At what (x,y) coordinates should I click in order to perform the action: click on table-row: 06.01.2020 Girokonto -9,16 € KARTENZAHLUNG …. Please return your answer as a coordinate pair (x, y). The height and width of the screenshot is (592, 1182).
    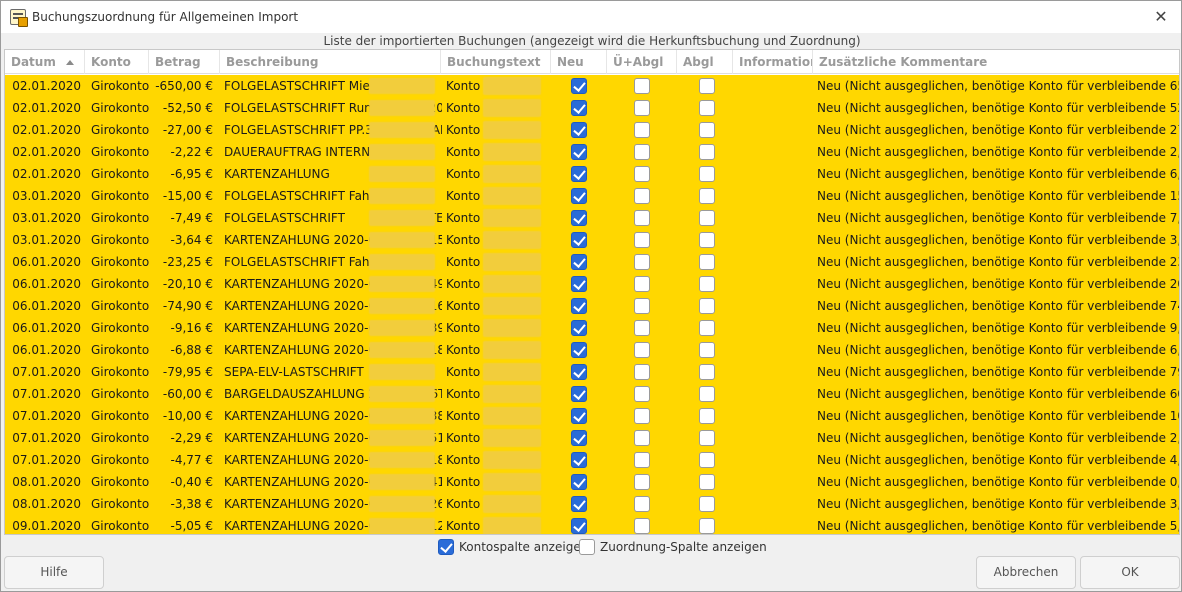
    Looking at the image, I should click on (592, 328).